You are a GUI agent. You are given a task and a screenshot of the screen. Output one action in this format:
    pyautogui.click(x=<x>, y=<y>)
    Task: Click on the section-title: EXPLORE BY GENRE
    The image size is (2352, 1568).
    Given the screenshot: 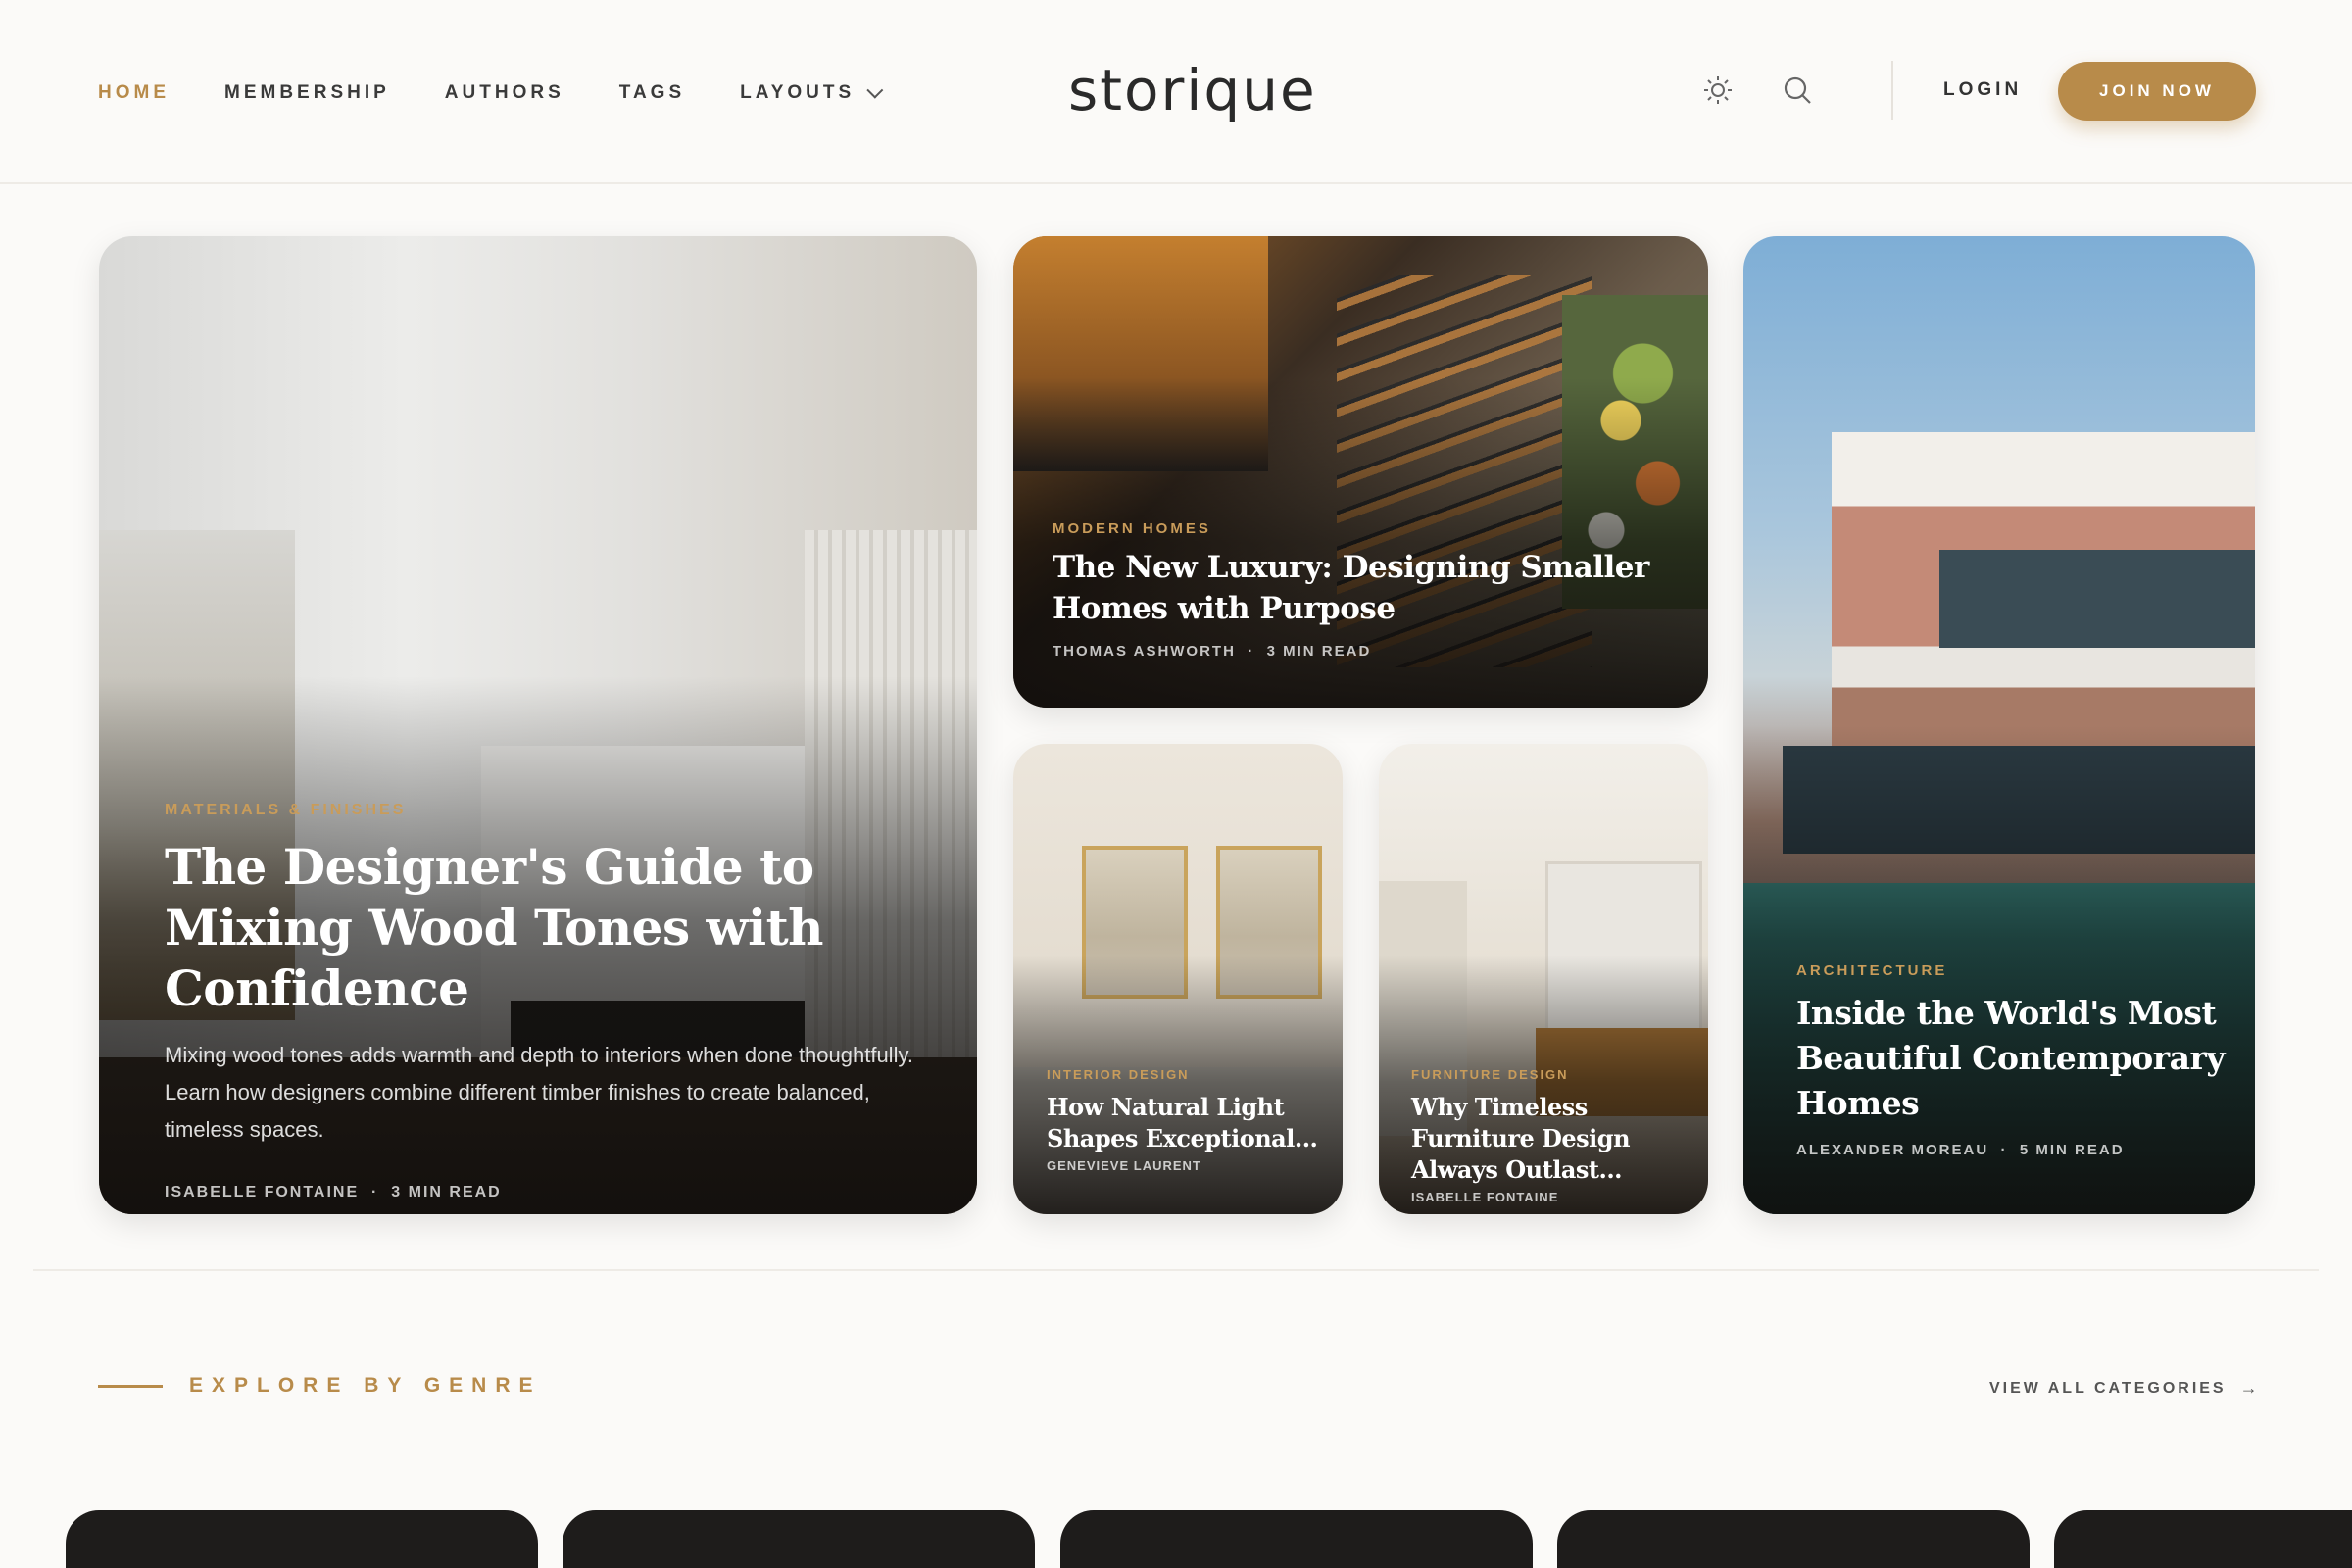 What is the action you would take?
    pyautogui.click(x=365, y=1385)
    